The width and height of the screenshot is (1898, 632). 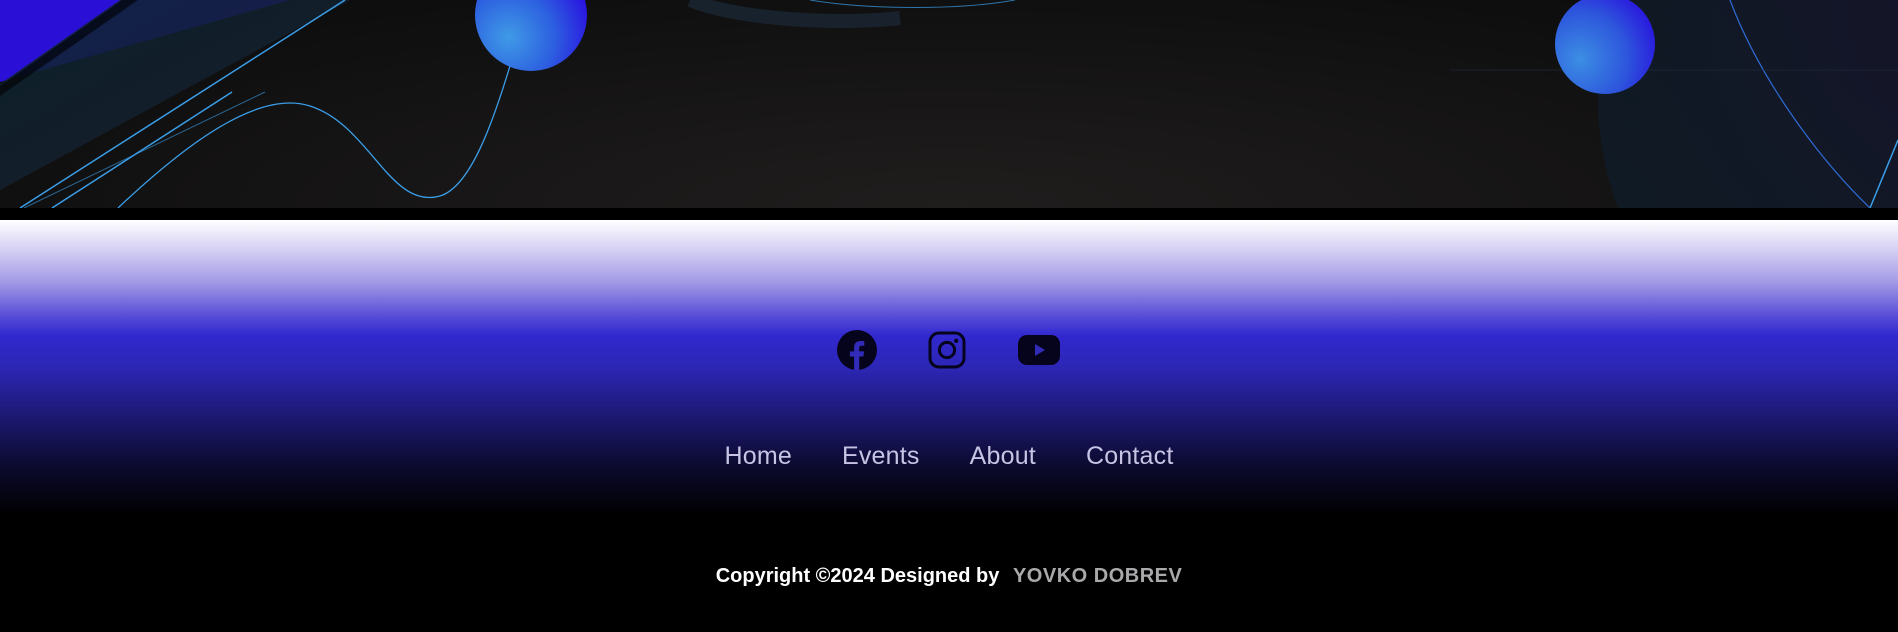 What do you see at coordinates (1003, 456) in the screenshot?
I see `nav-link-about: About` at bounding box center [1003, 456].